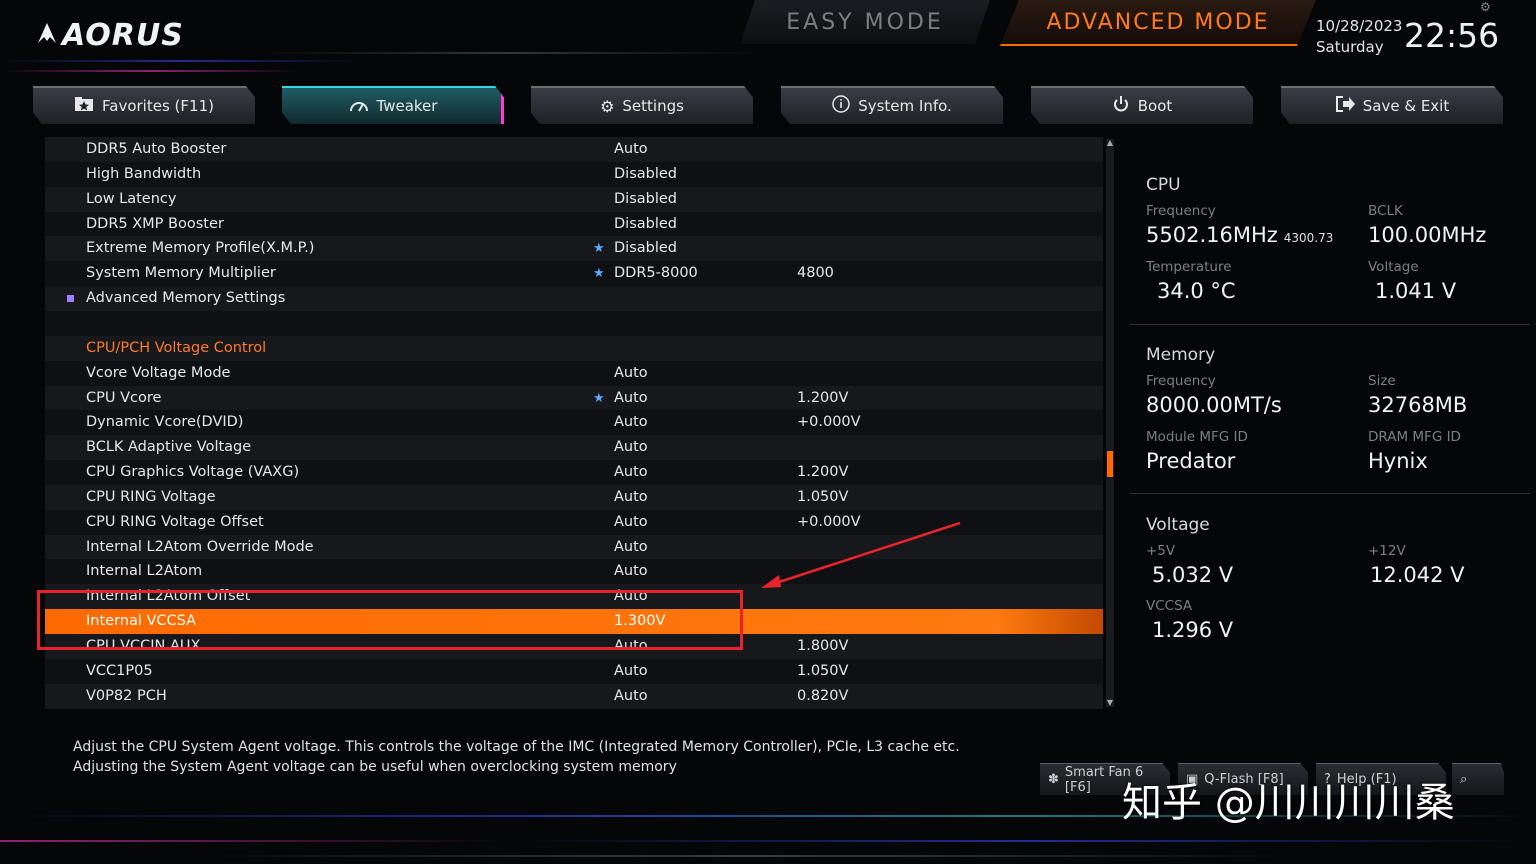  Describe the element at coordinates (574, 299) in the screenshot. I see `submenu-item: Advanced Memory Settings` at that location.